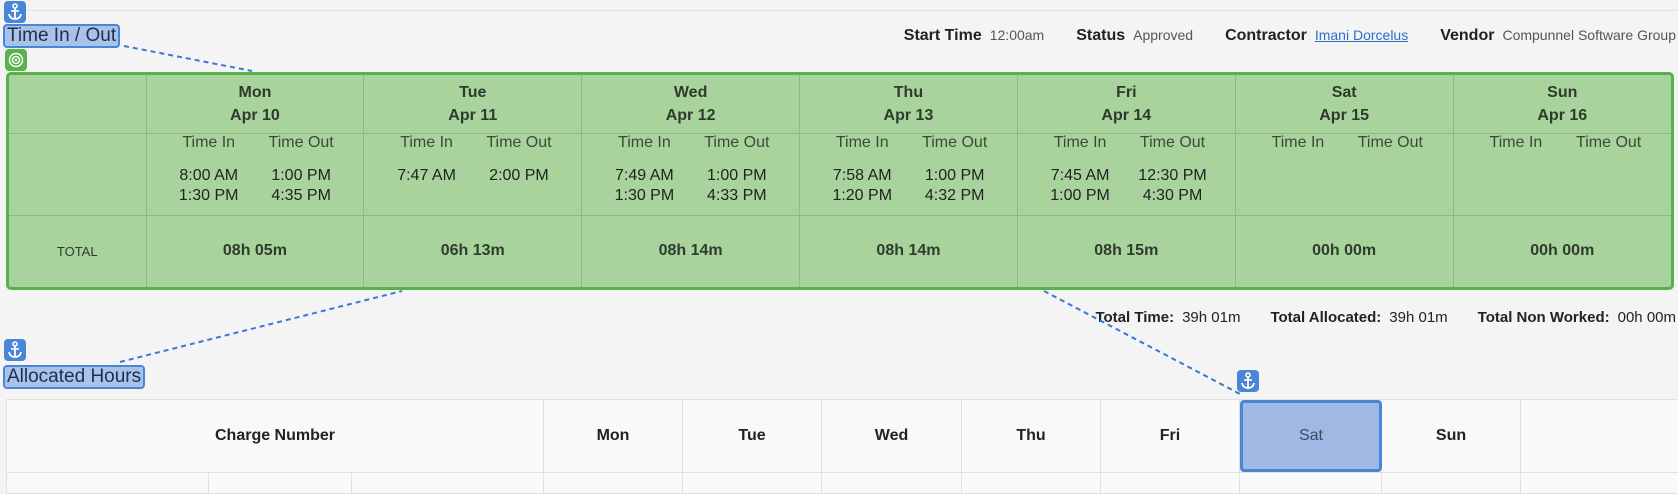 Image resolution: width=1678 pixels, height=494 pixels. I want to click on start-time-label: Start Time, so click(942, 35).